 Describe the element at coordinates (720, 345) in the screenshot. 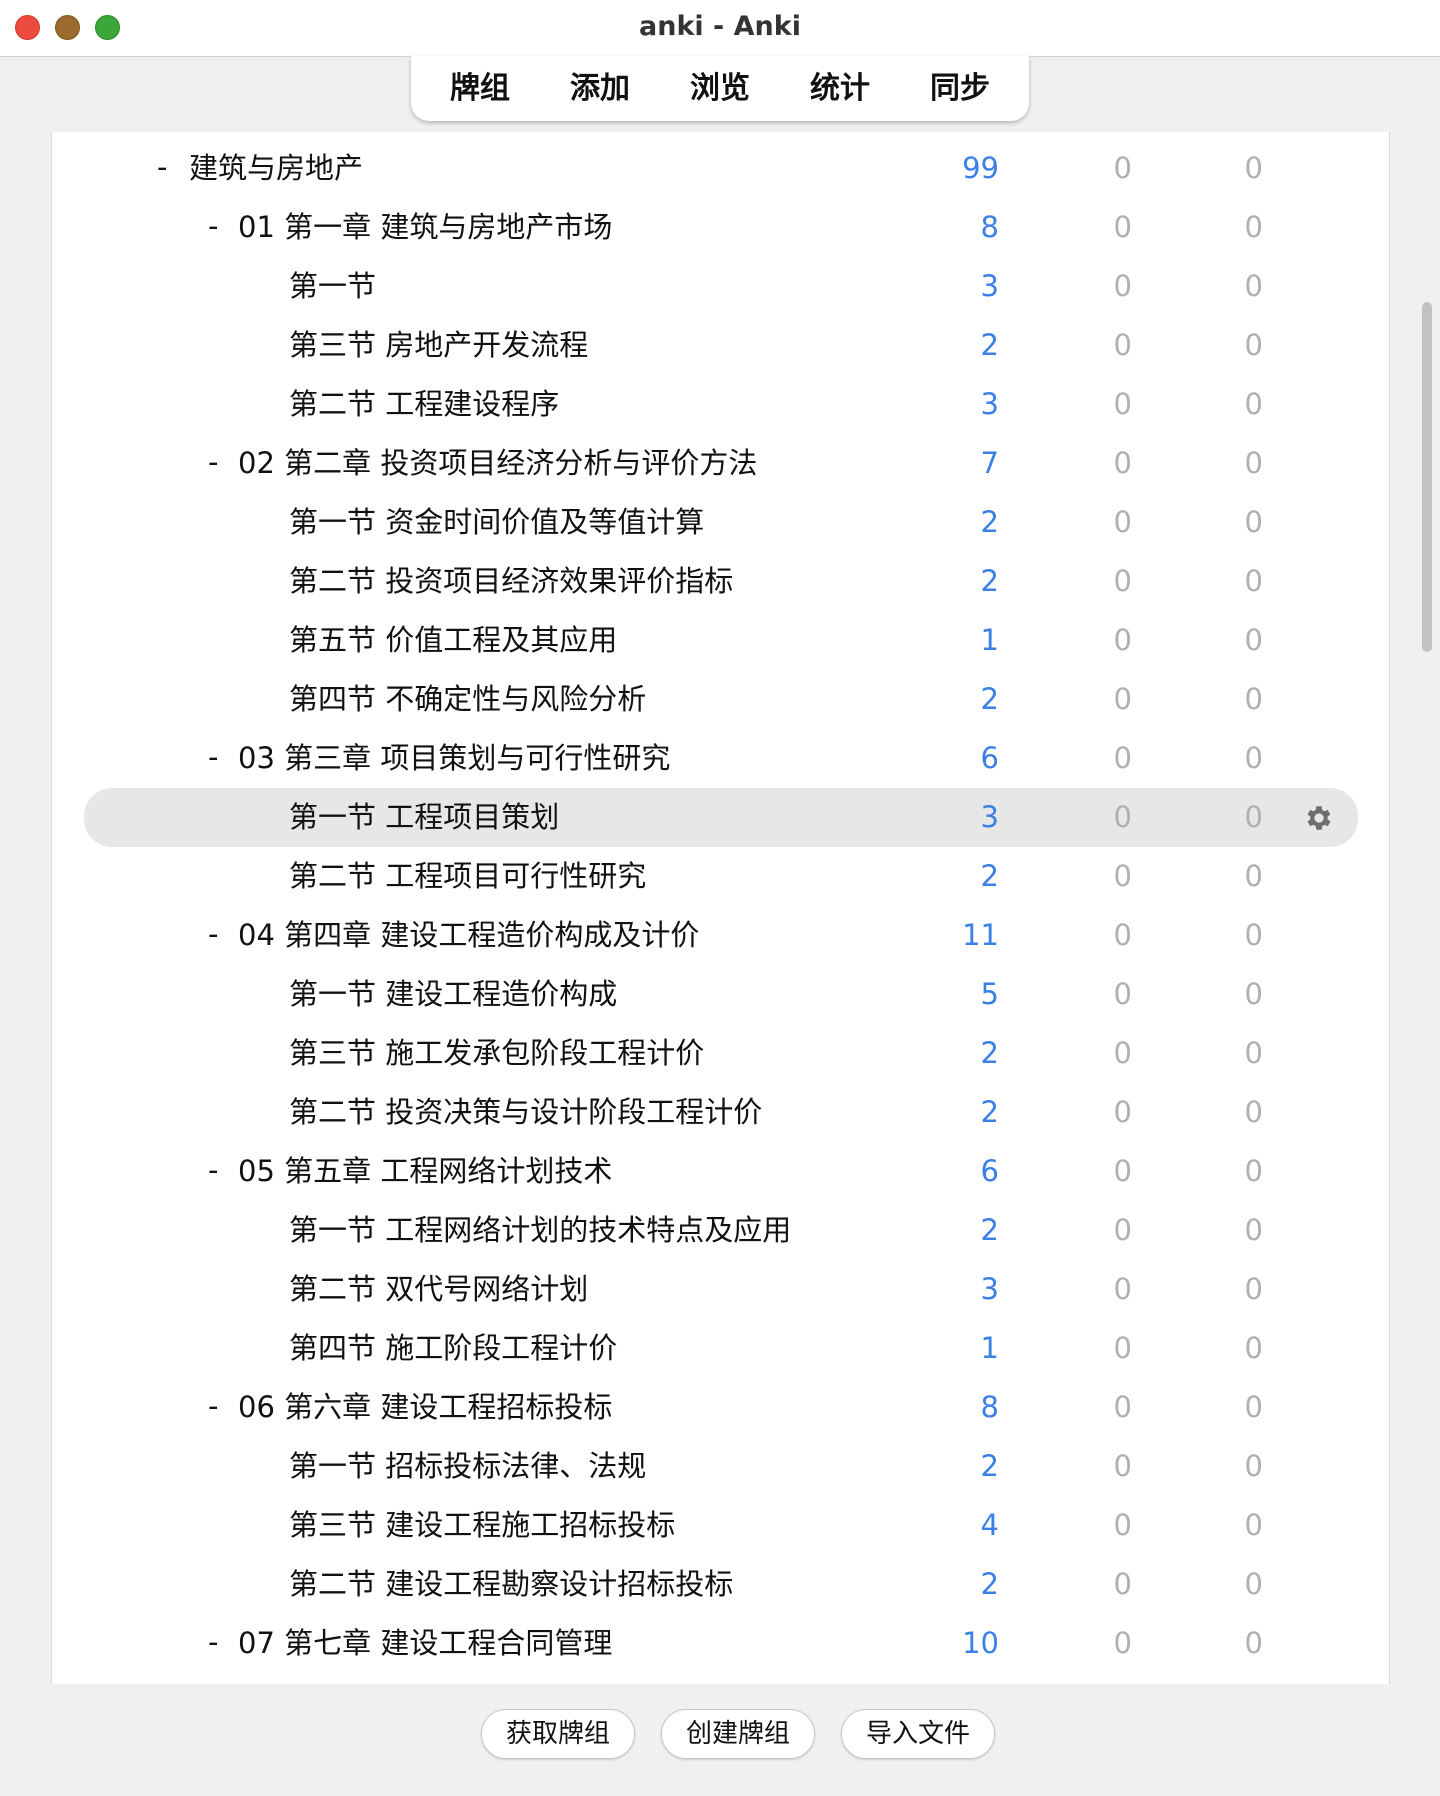

I see `deck-row: 第三节 房地产开发流程 2 0 0` at that location.